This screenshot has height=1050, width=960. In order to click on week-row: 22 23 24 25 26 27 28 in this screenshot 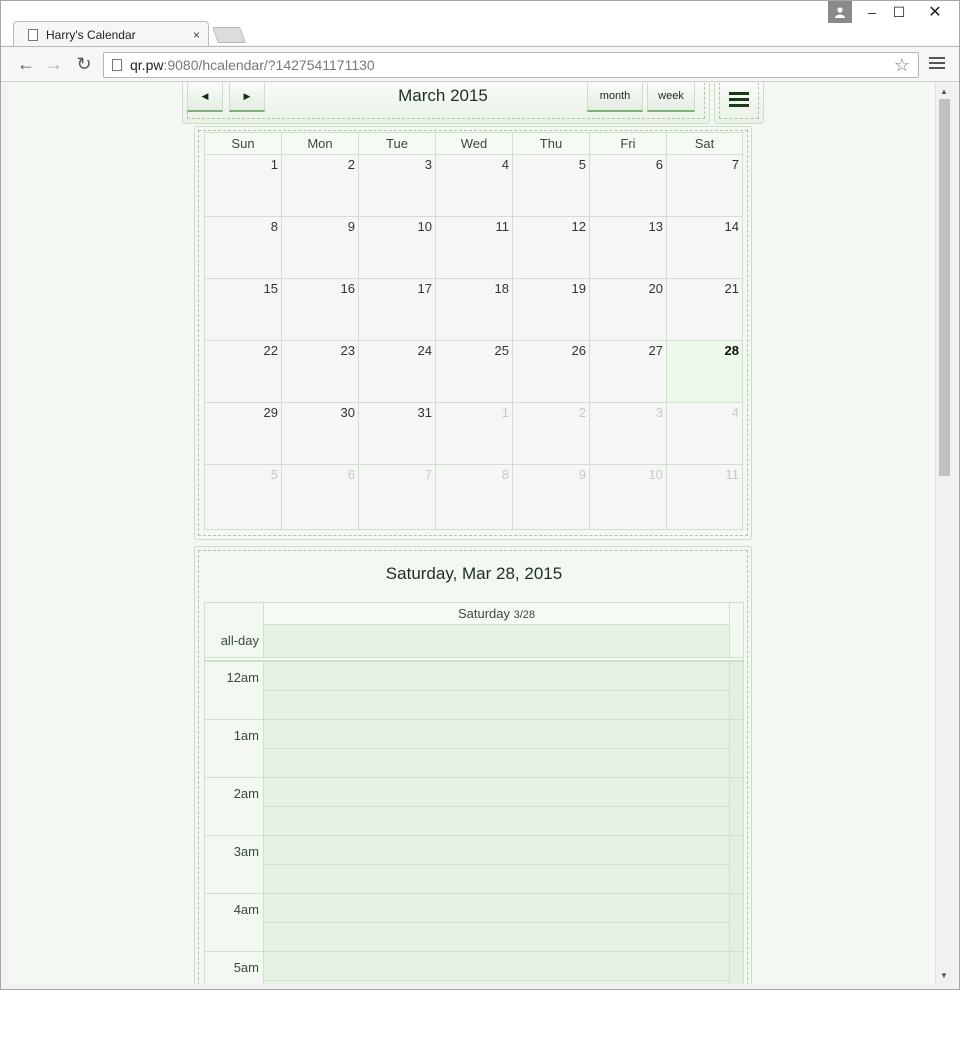, I will do `click(474, 372)`.